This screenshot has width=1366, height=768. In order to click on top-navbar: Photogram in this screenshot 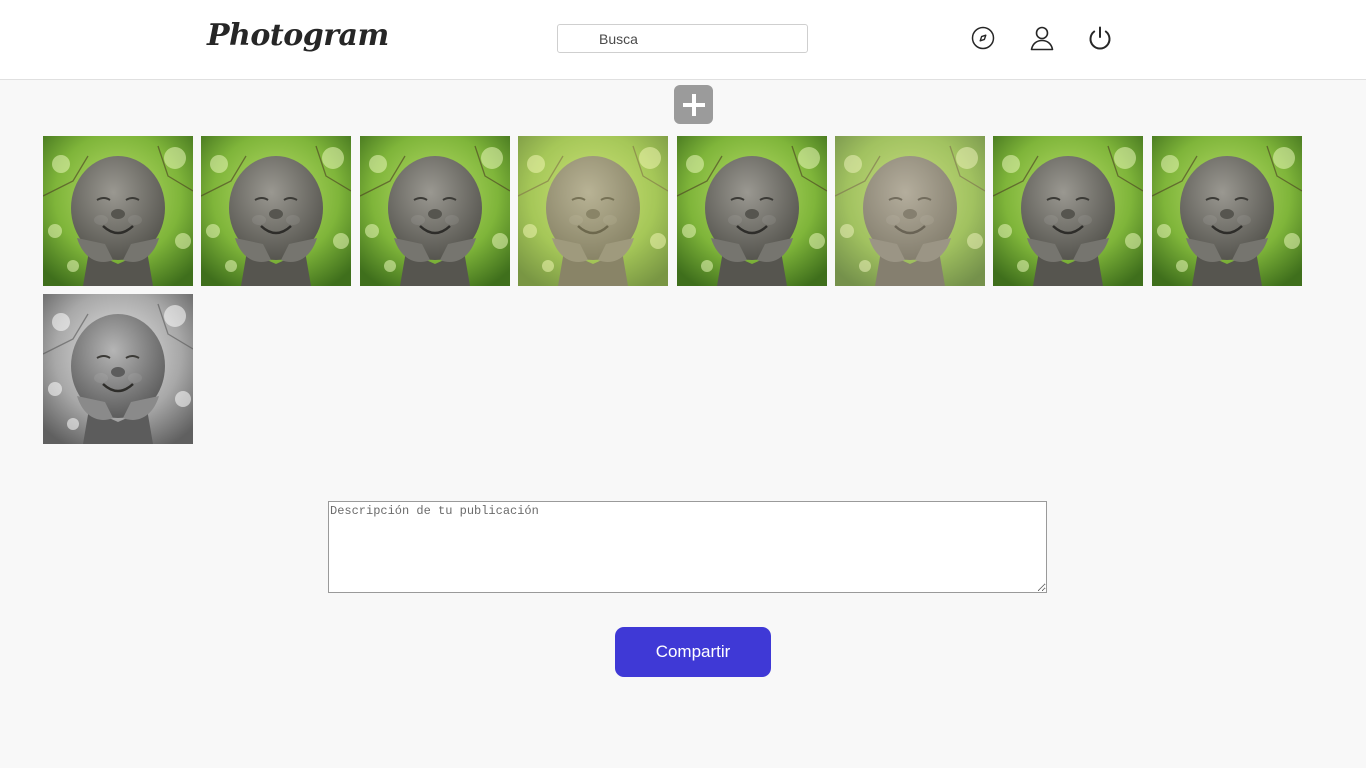, I will do `click(683, 40)`.